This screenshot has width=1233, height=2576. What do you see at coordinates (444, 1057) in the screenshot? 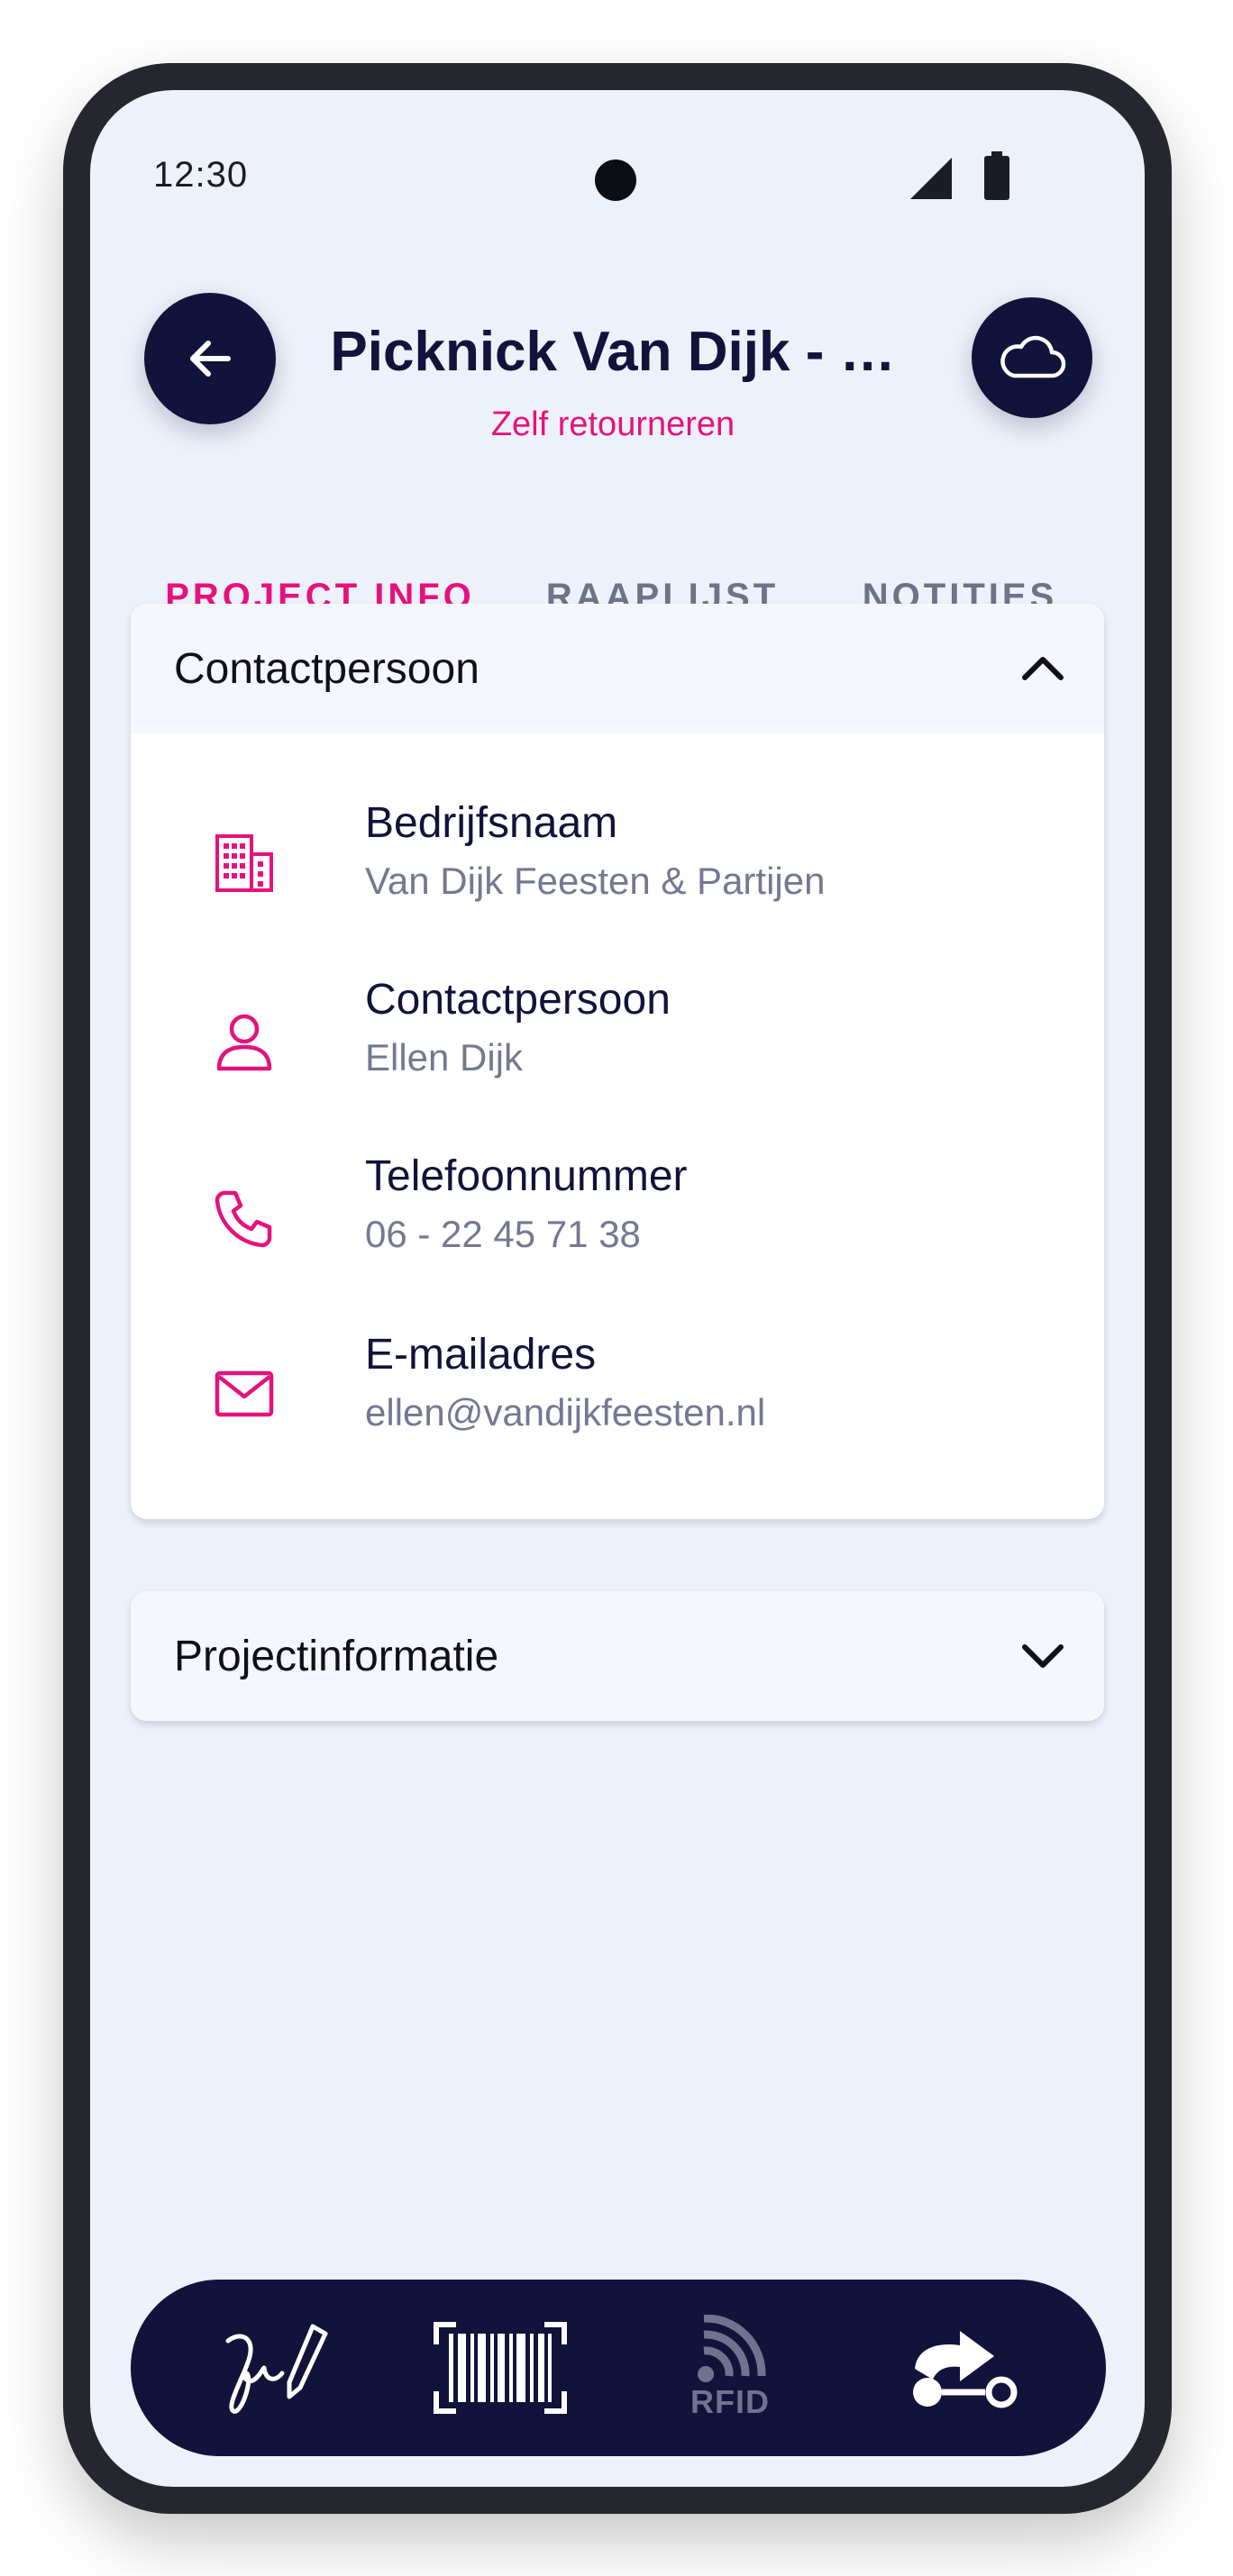
I see `contact-person-value: Ellen Dijk` at bounding box center [444, 1057].